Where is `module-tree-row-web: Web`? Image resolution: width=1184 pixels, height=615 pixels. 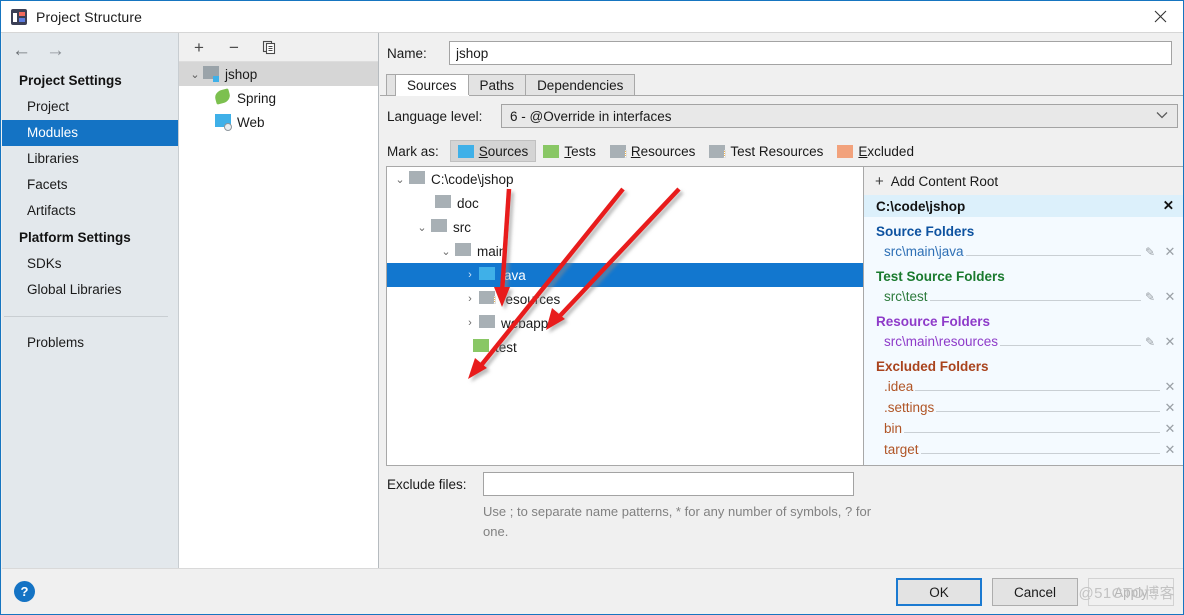 module-tree-row-web: Web is located at coordinates (278, 122).